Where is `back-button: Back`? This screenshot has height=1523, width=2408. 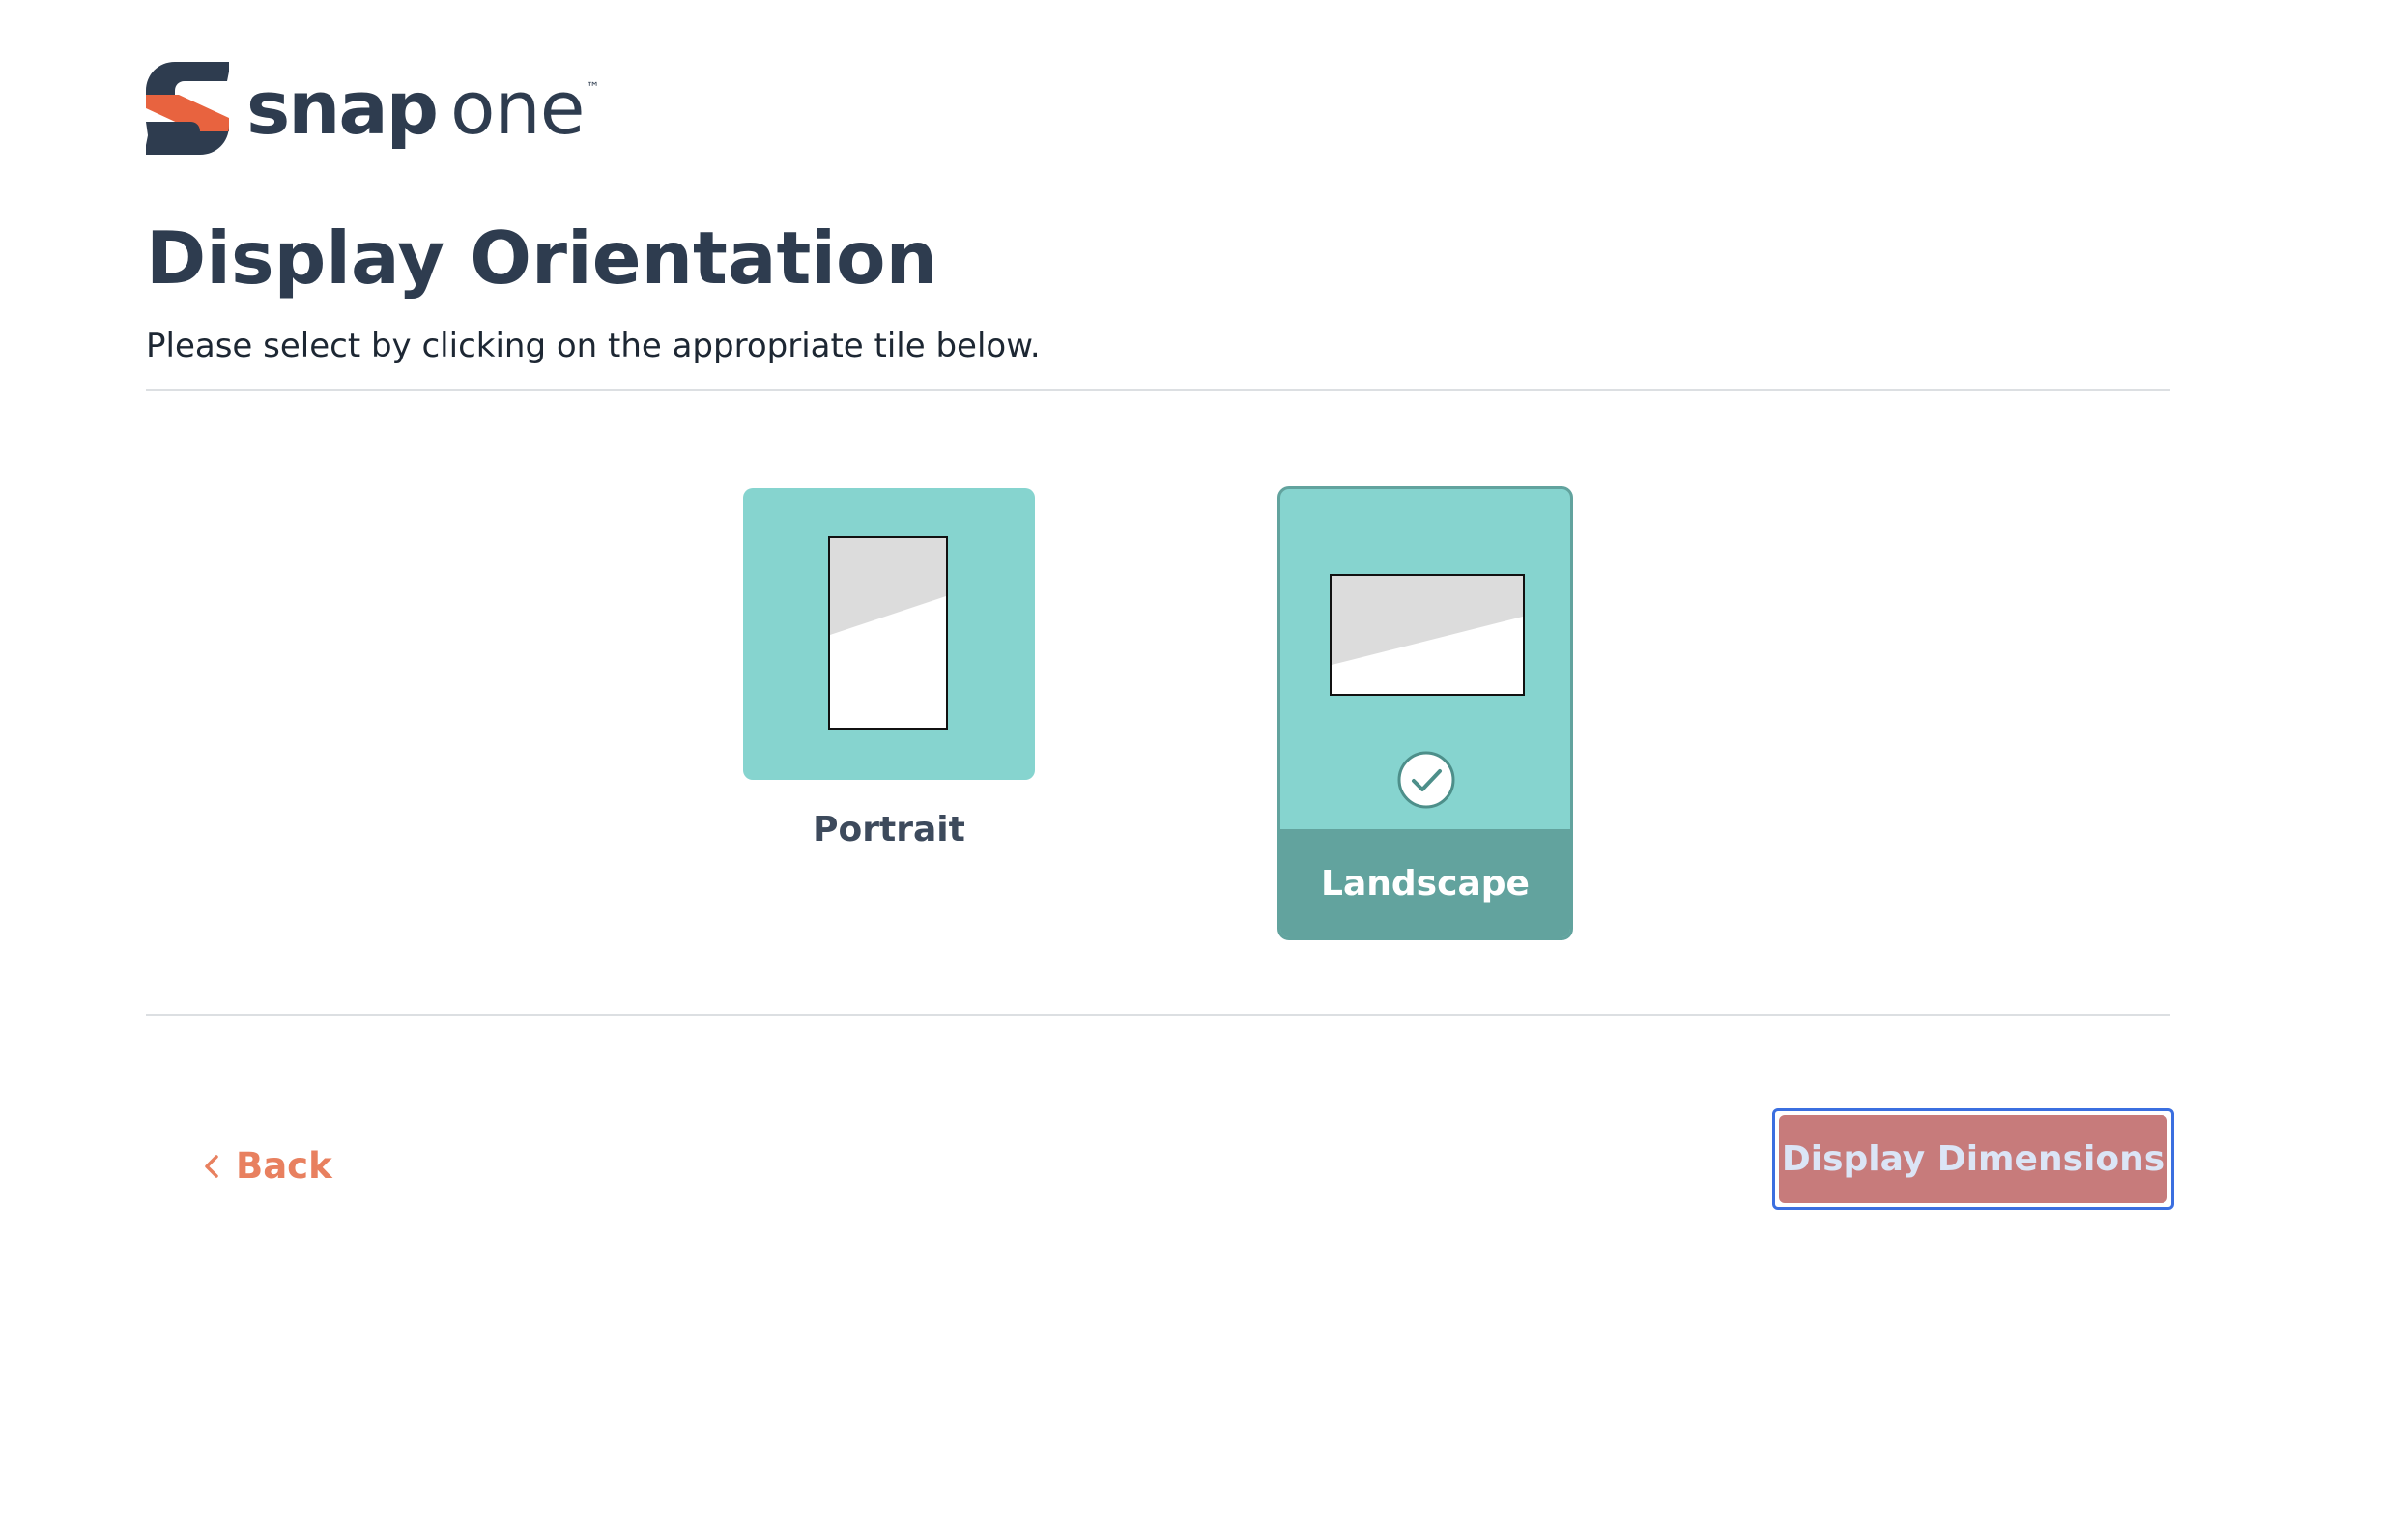 back-button: Back is located at coordinates (266, 1166).